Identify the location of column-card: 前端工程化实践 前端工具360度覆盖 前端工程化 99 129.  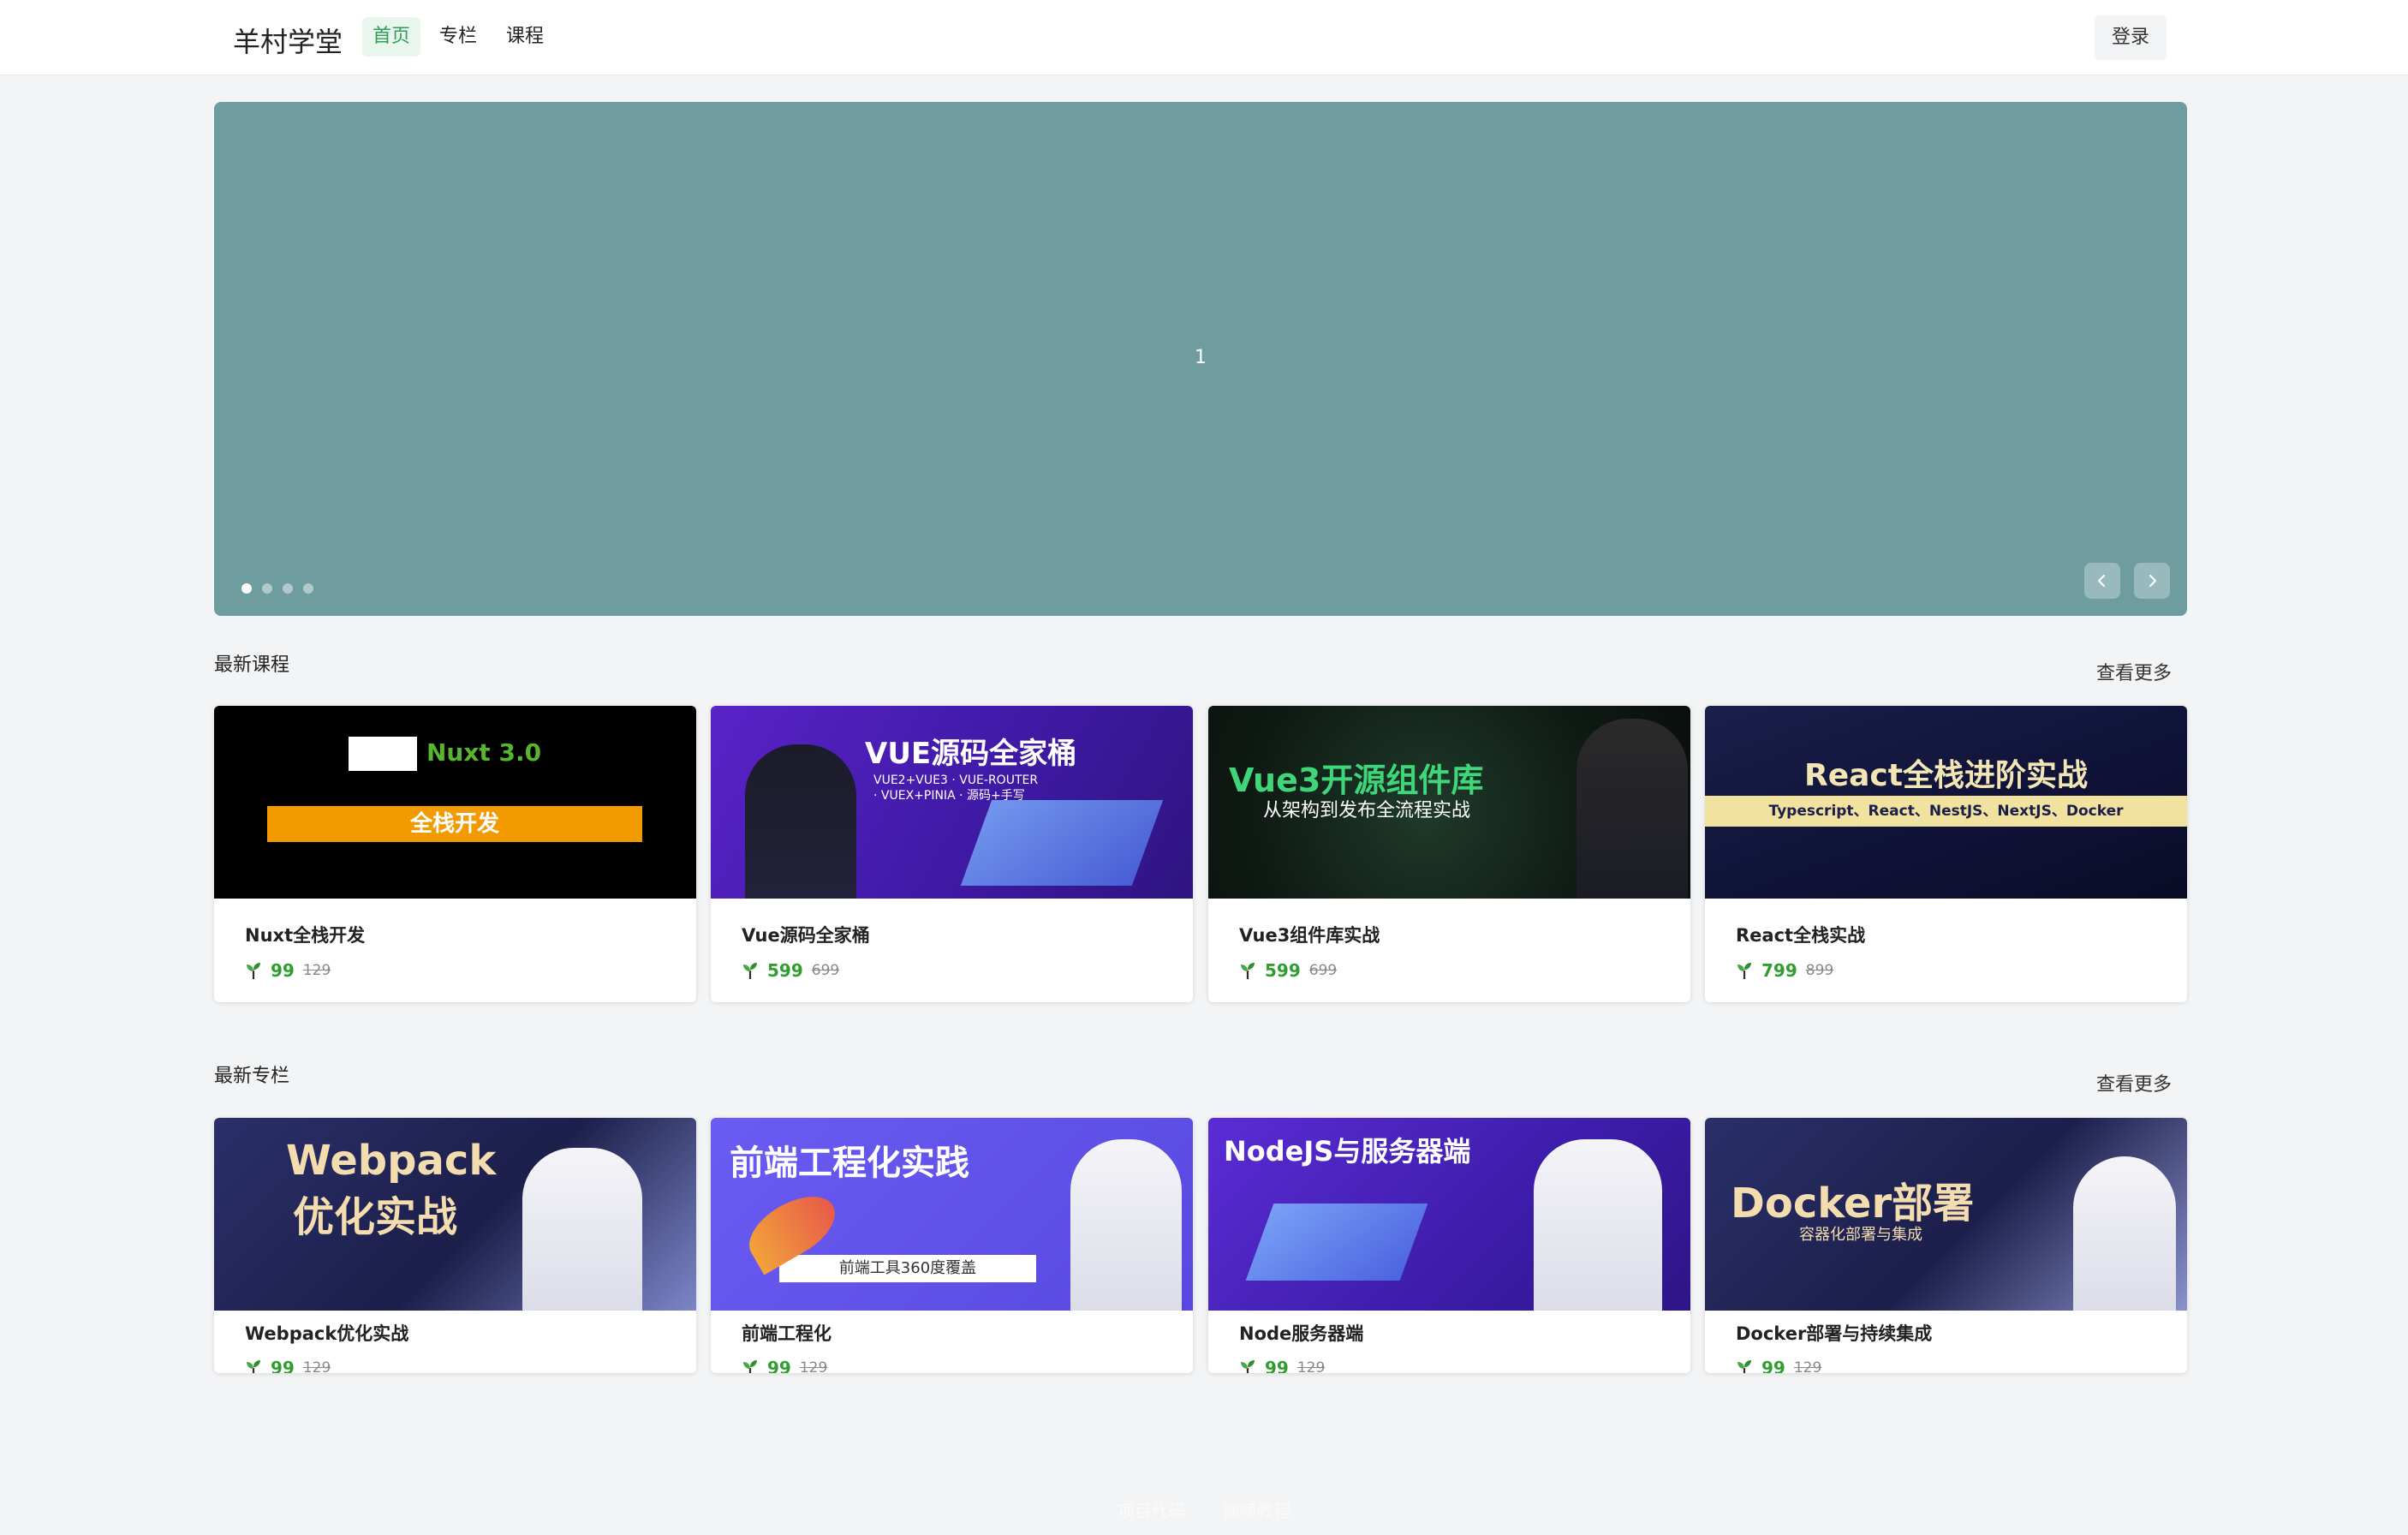
(952, 1245).